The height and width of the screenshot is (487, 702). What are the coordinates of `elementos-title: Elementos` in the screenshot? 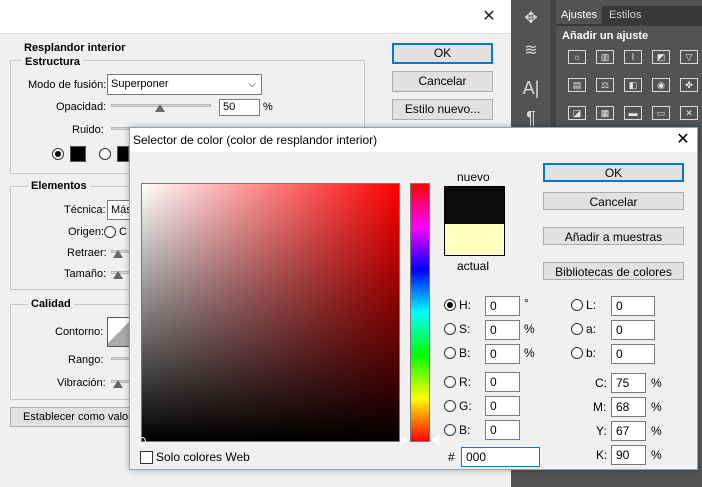 It's located at (59, 186).